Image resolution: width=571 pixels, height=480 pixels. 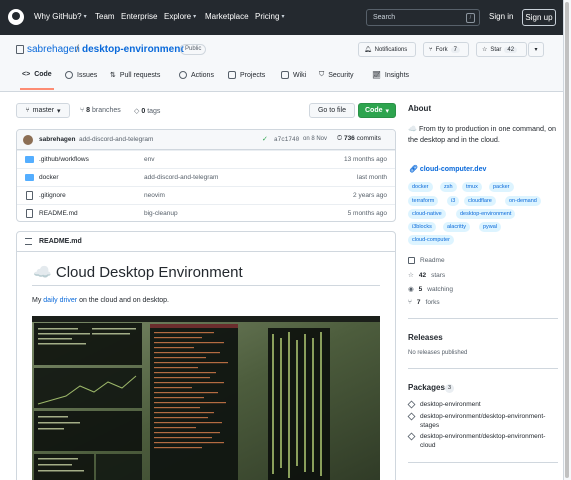 What do you see at coordinates (472, 187) in the screenshot?
I see `topic-tag: tmux` at bounding box center [472, 187].